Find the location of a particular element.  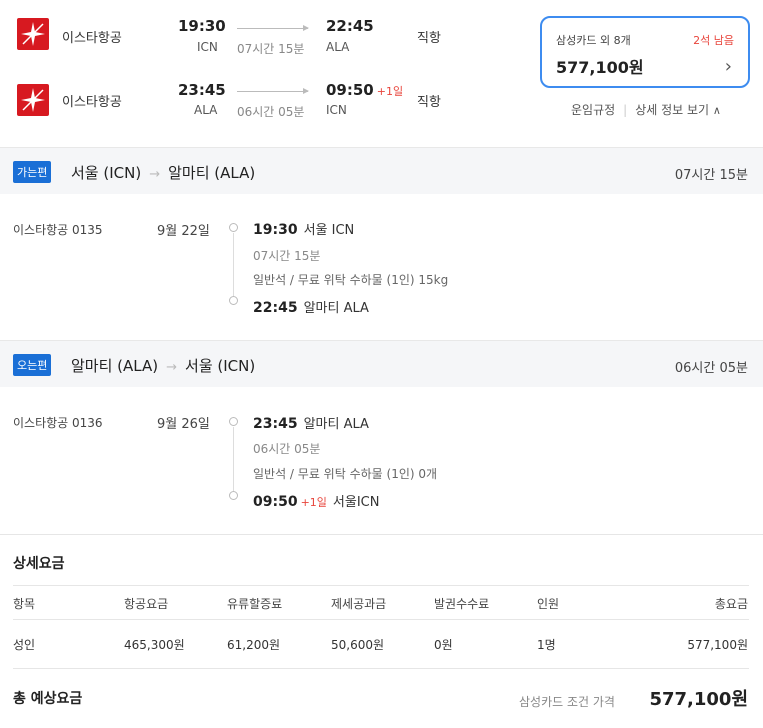

card-discount-label: 삼성카드 외 8개 is located at coordinates (593, 40).